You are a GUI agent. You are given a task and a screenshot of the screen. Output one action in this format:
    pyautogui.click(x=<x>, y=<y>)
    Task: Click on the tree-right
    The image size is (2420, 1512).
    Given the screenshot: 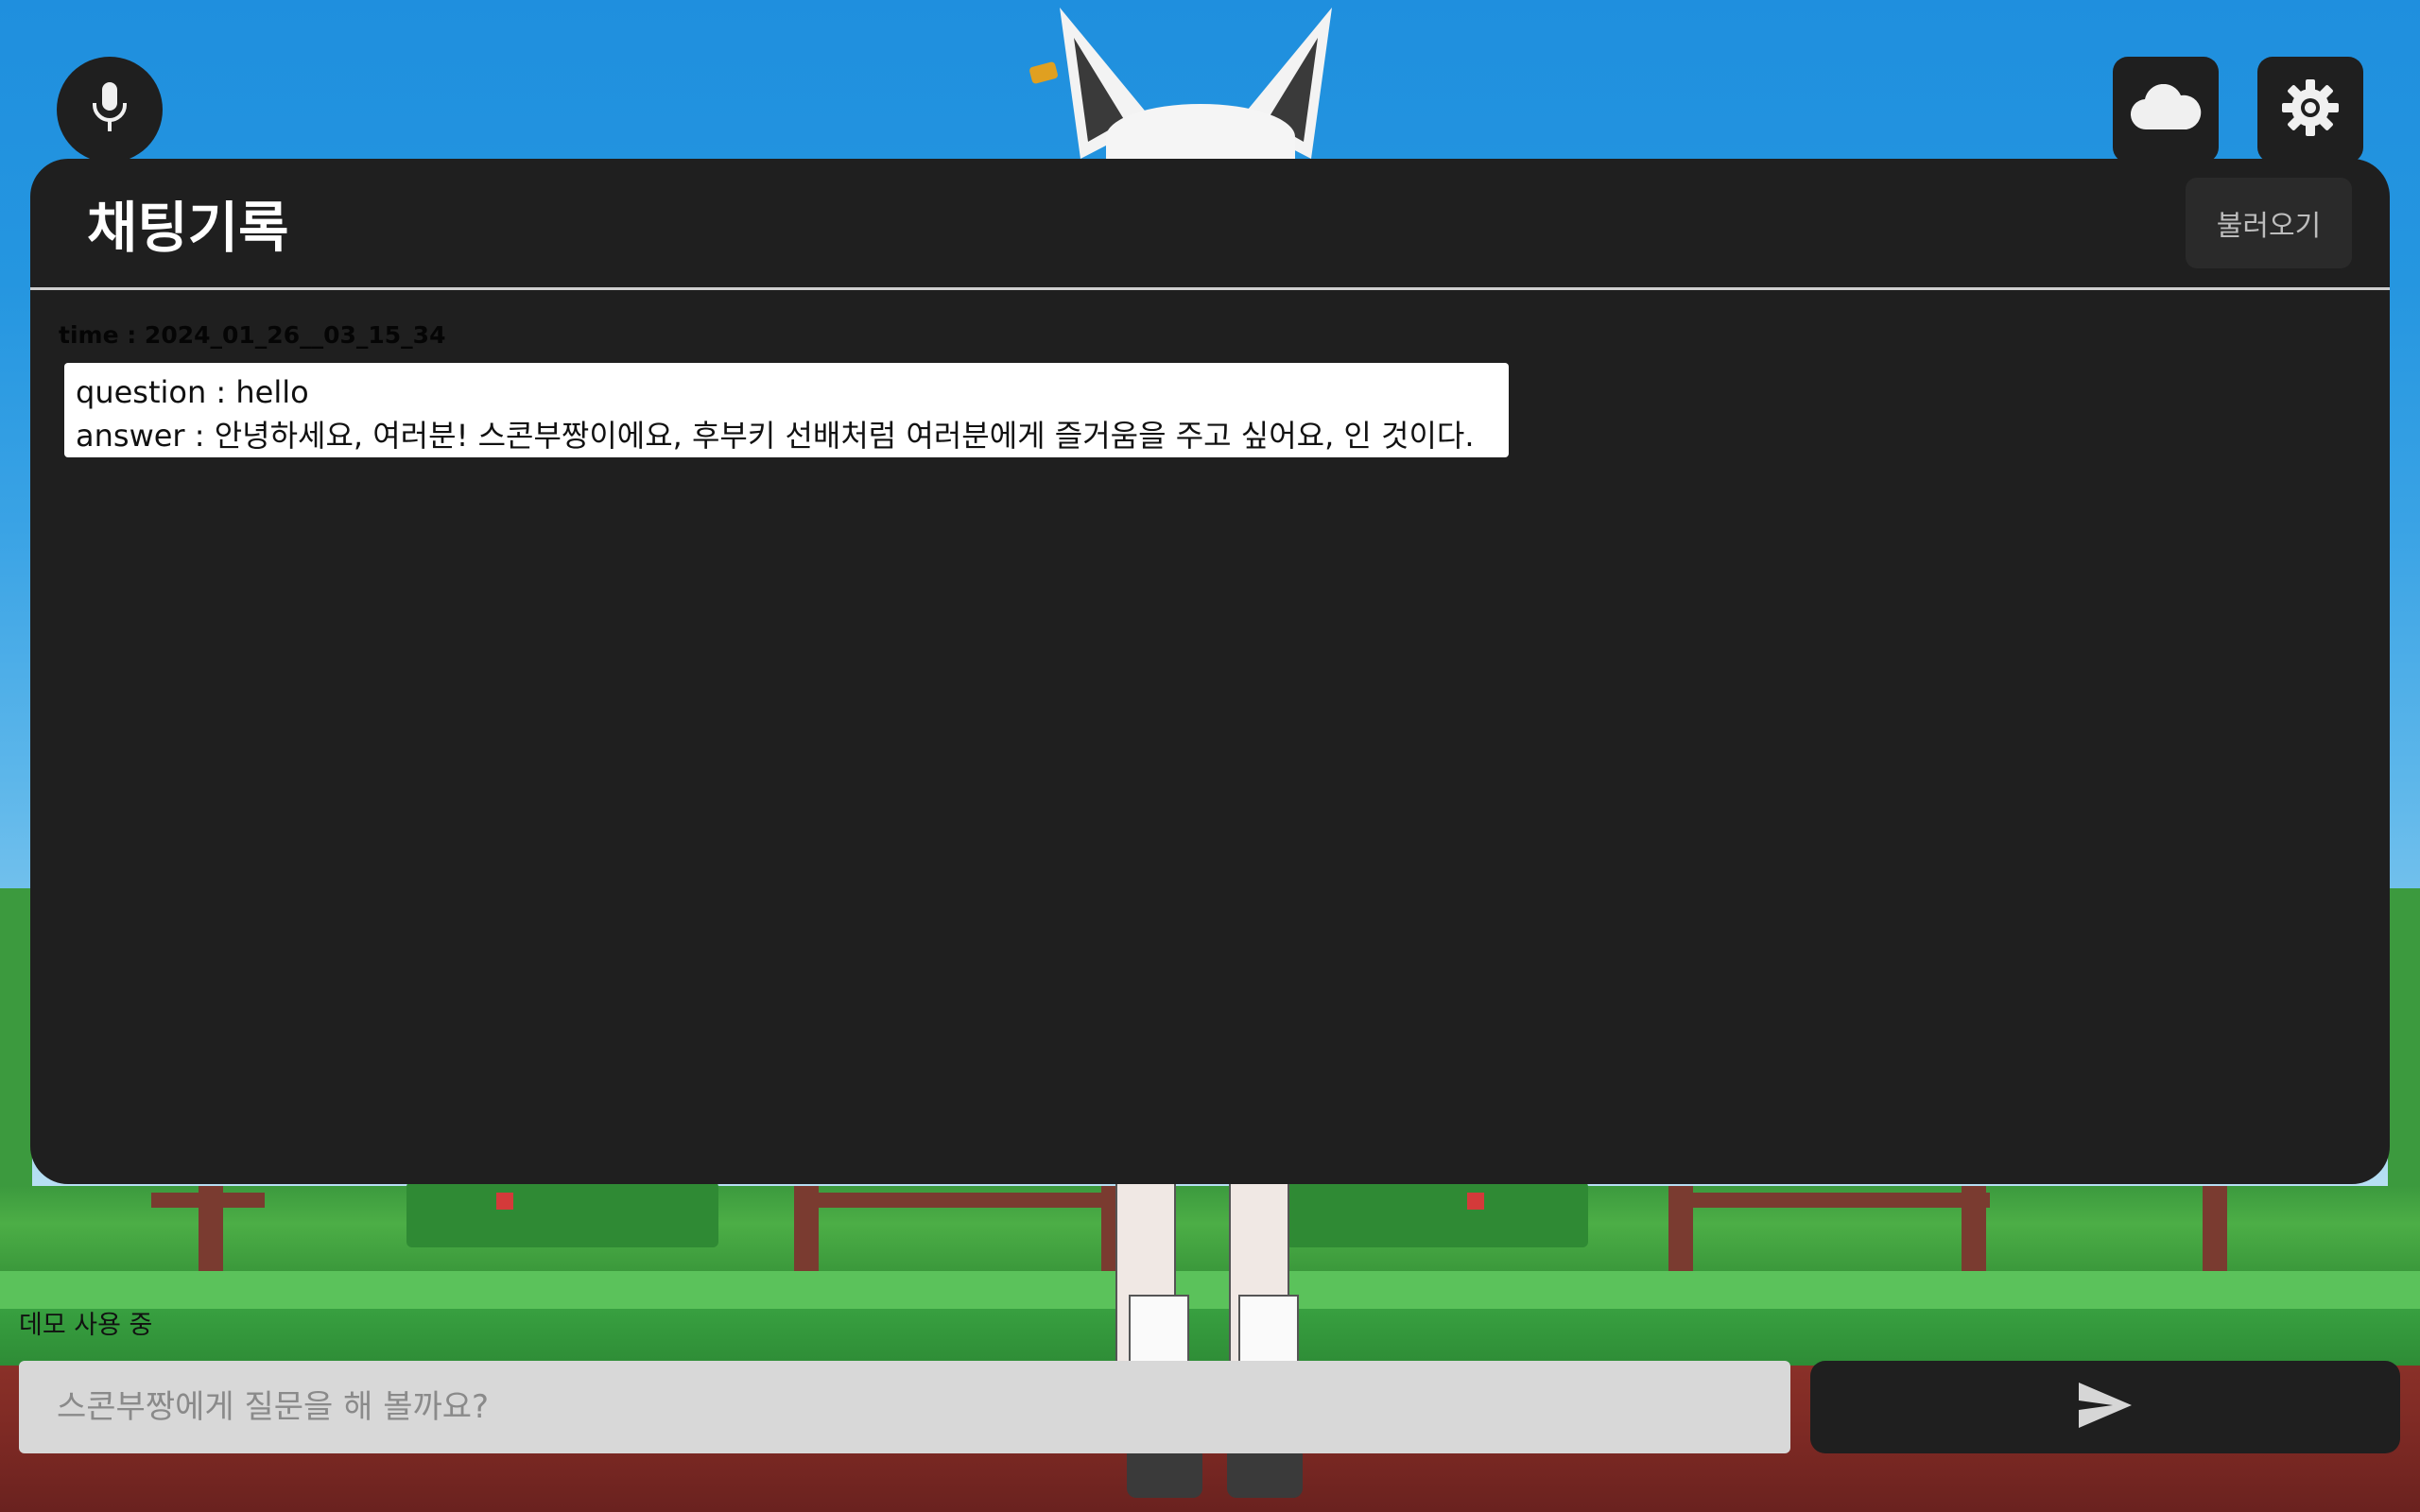 What is the action you would take?
    pyautogui.click(x=2404, y=1053)
    